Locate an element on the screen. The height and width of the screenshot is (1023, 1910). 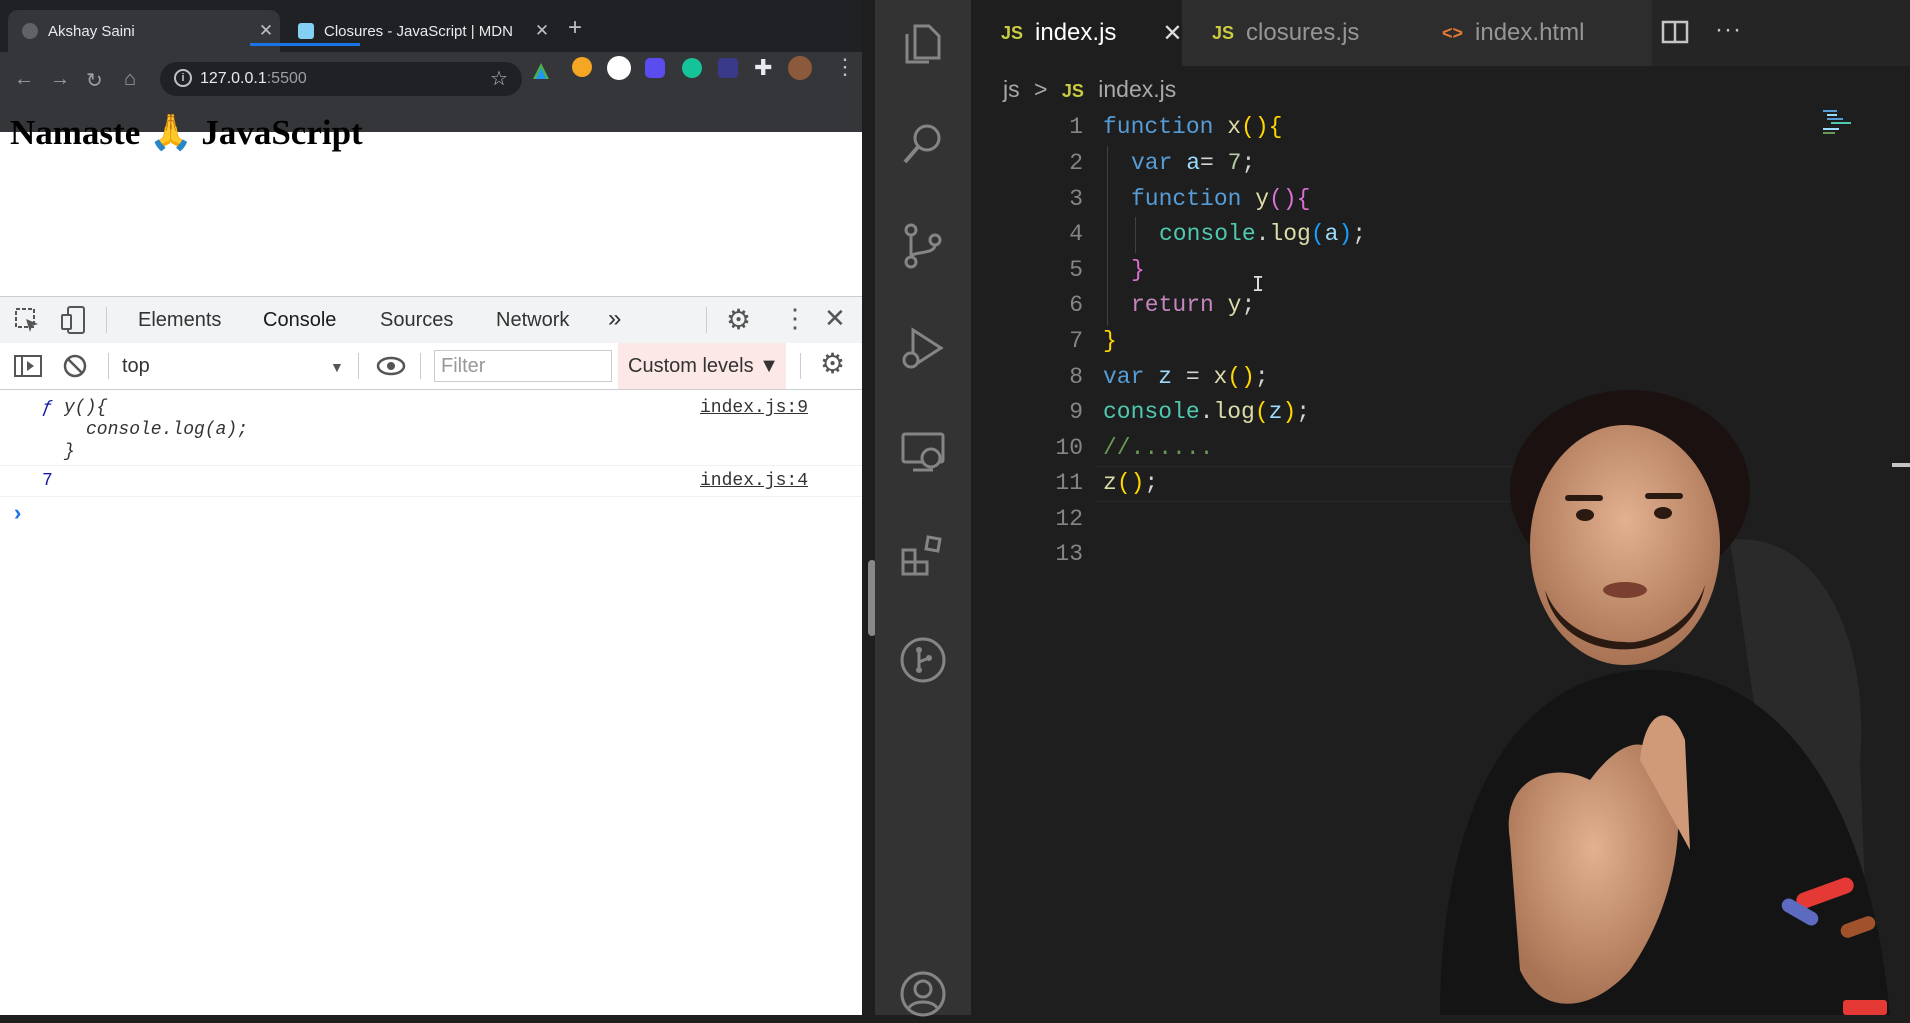
minimap is located at coordinates (1848, 122).